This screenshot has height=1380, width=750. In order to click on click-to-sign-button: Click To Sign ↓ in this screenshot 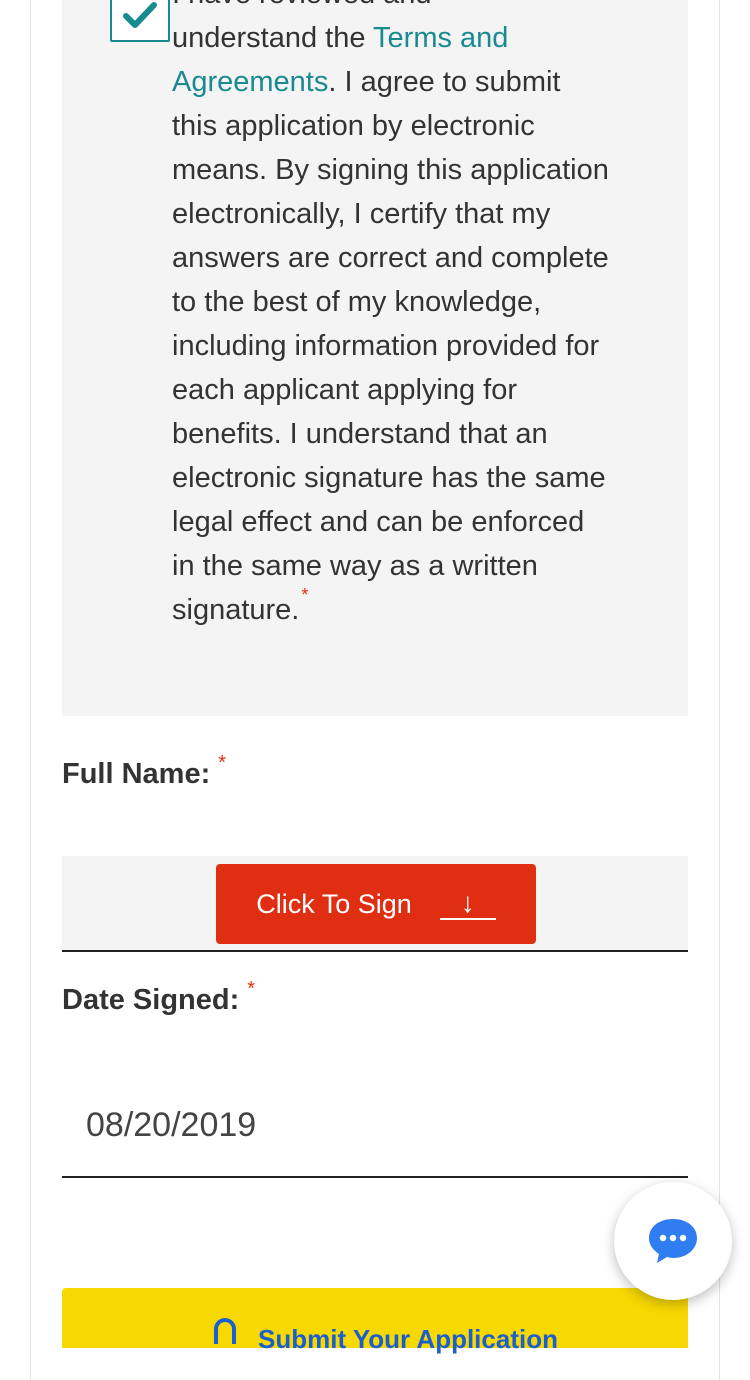, I will do `click(376, 904)`.